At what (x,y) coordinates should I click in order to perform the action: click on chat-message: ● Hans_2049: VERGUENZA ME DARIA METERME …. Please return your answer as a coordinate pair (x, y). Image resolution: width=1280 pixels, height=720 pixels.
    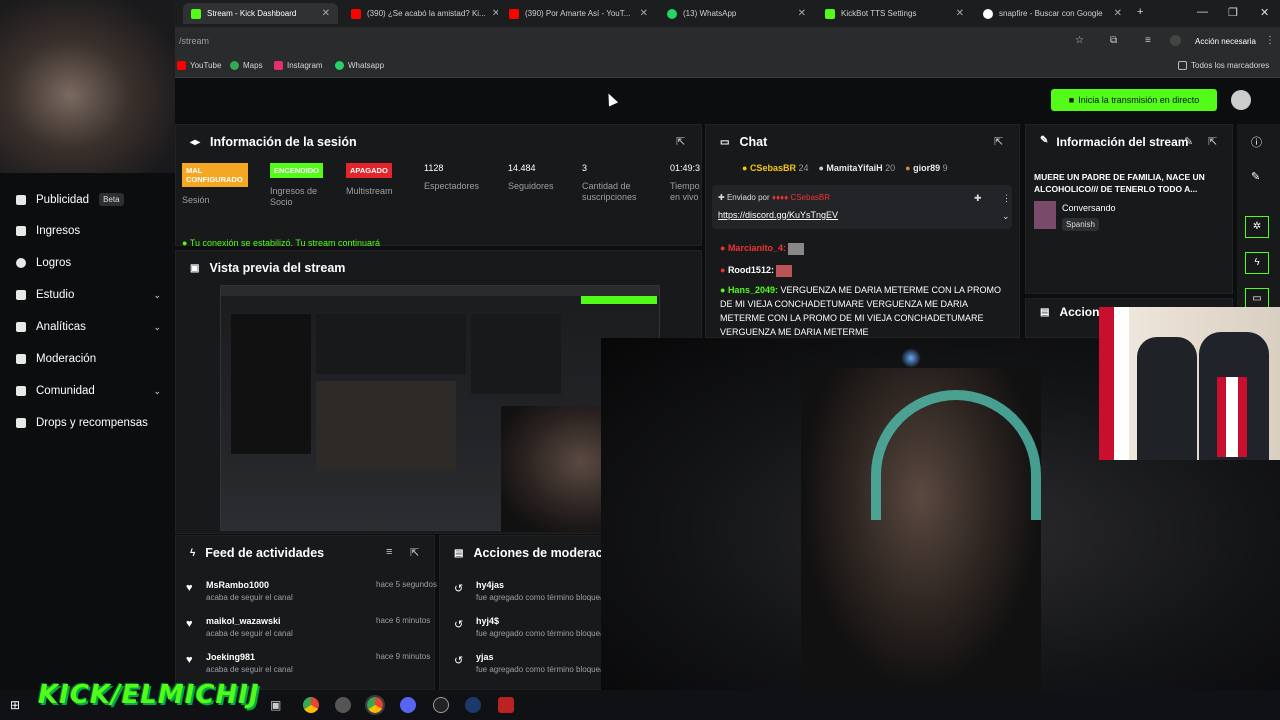
    Looking at the image, I should click on (865, 310).